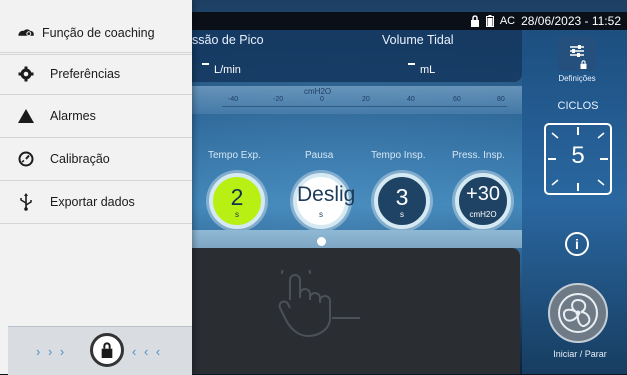 The height and width of the screenshot is (375, 627). Describe the element at coordinates (507, 21) in the screenshot. I see `power-source-label: AC` at that location.